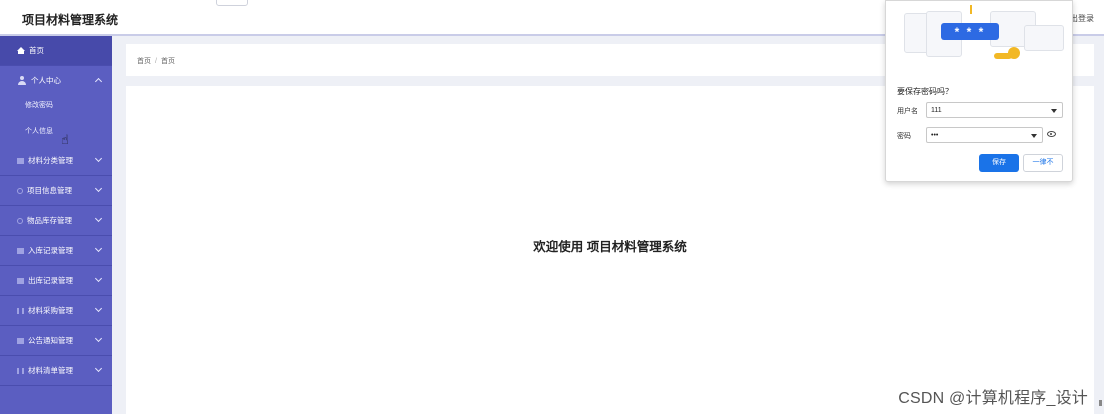  What do you see at coordinates (39, 131) in the screenshot?
I see `sidebar-subitem-label: 个人信息` at bounding box center [39, 131].